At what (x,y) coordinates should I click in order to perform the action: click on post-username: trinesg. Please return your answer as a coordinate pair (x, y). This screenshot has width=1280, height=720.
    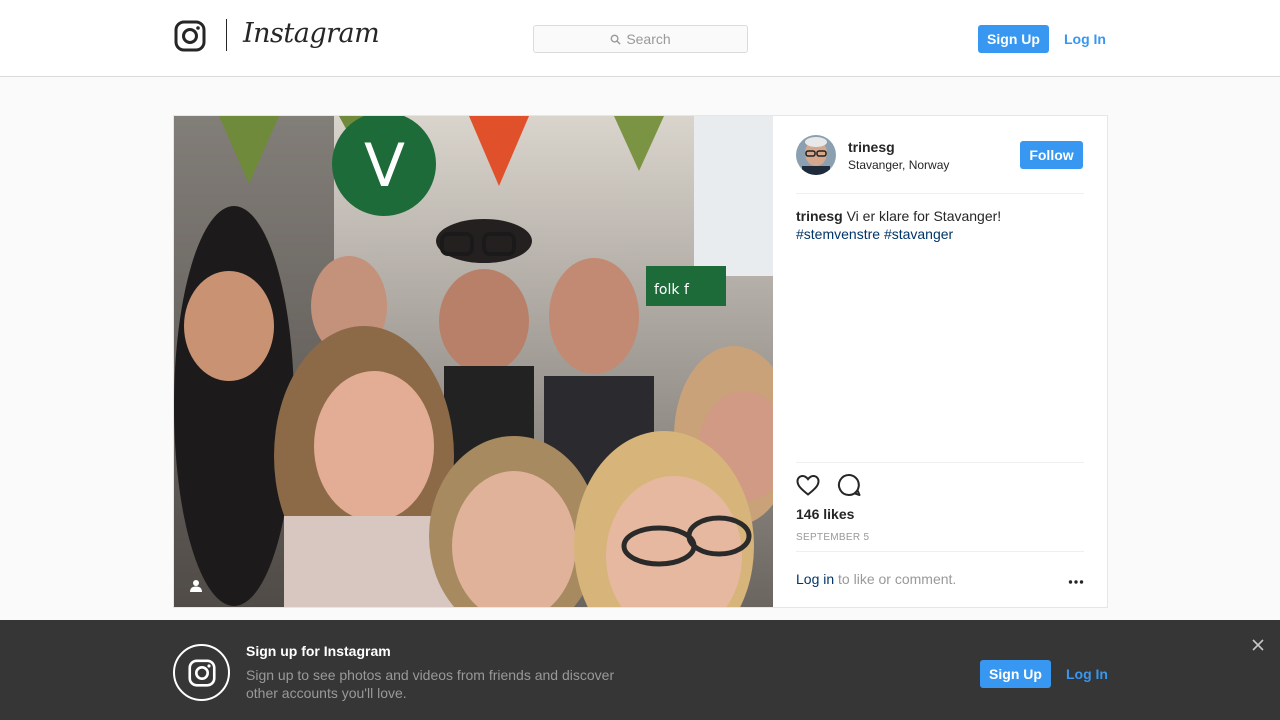
    Looking at the image, I should click on (871, 147).